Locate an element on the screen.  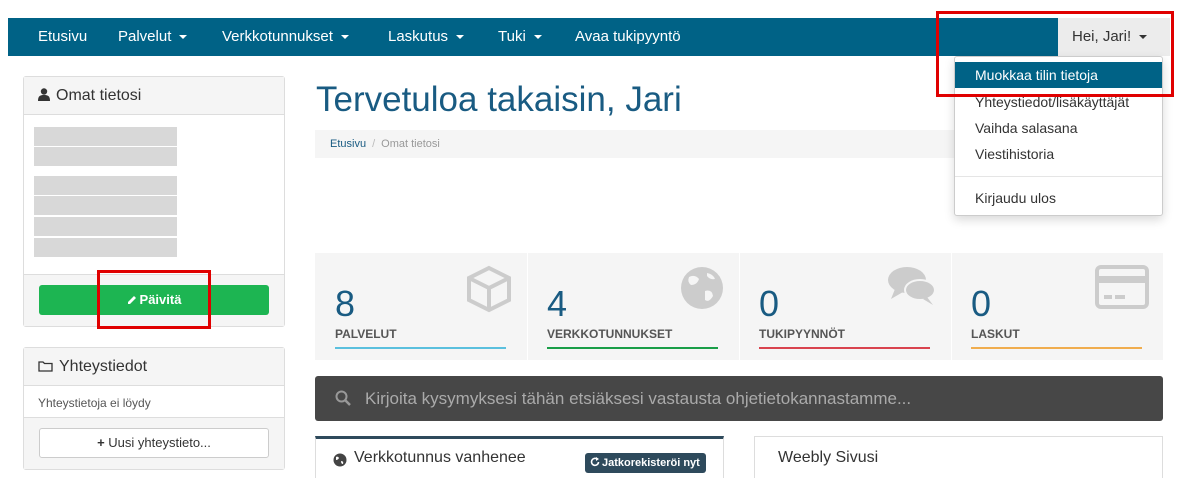
refresh-icon is located at coordinates (595, 462).